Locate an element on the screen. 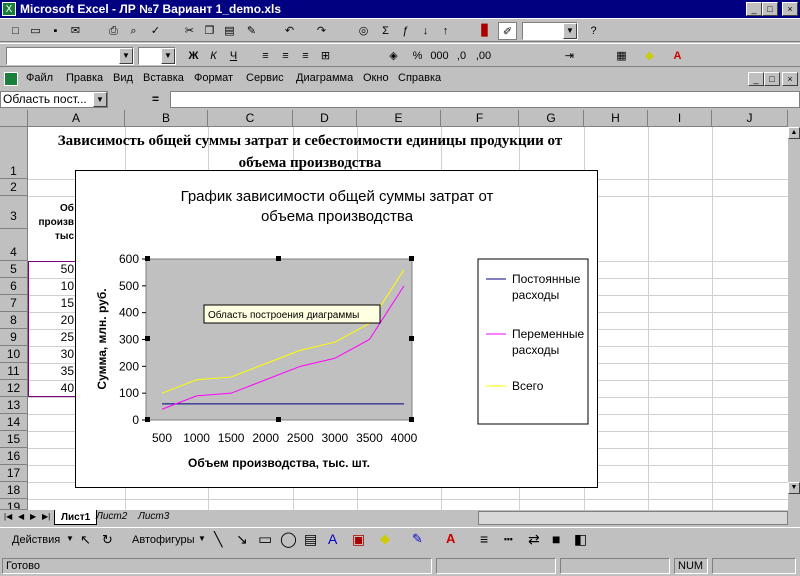  preview-icon: ⌕ is located at coordinates (133, 31).